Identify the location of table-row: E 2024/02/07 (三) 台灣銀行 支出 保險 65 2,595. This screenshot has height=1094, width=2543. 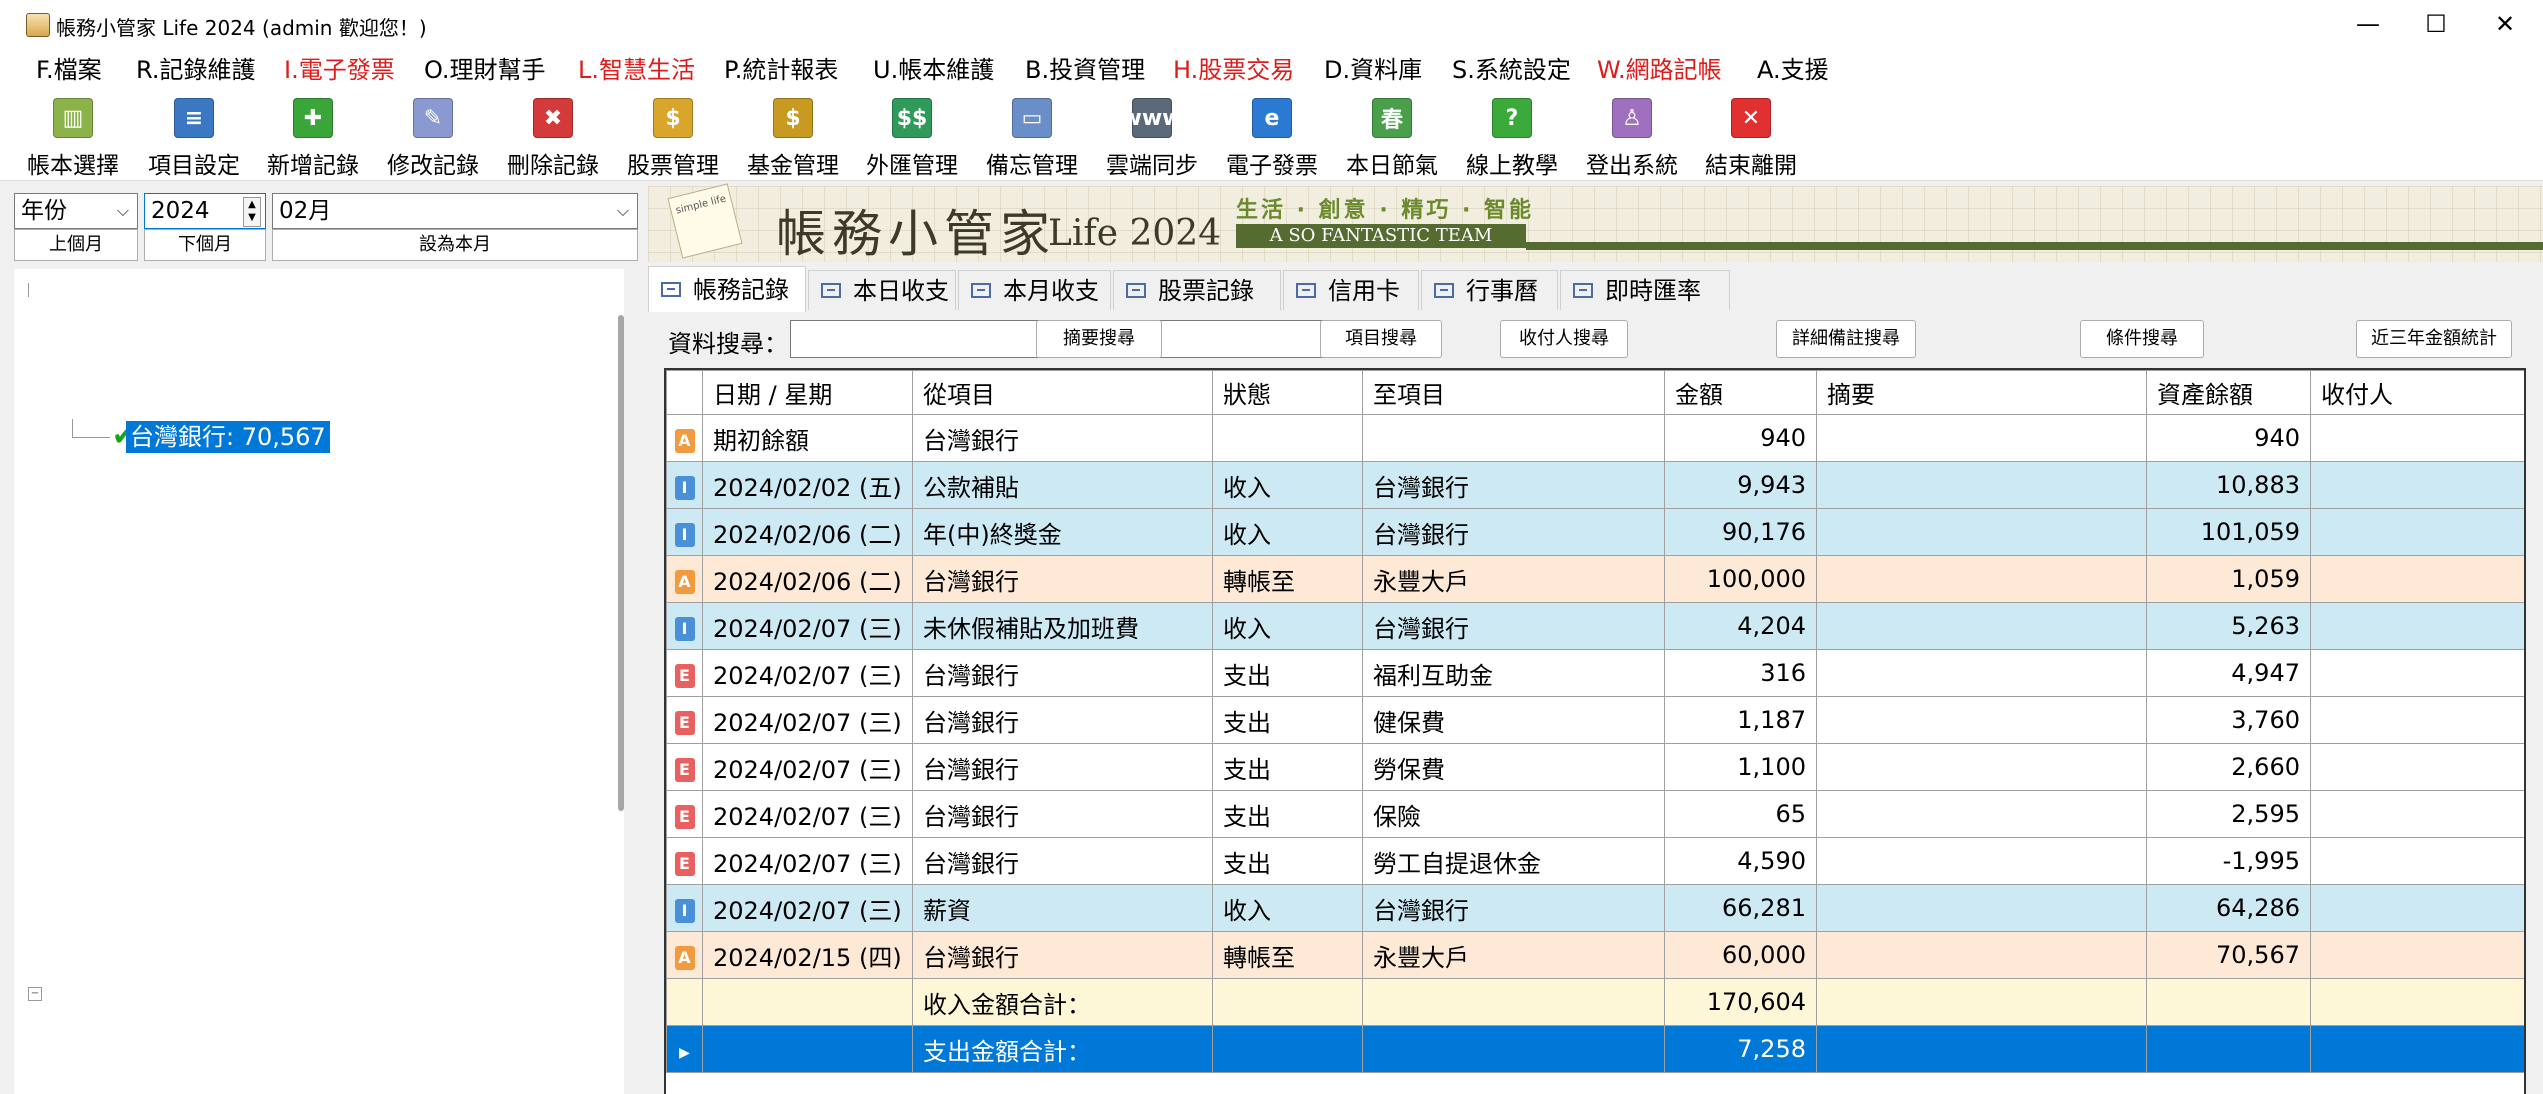
(1595, 814).